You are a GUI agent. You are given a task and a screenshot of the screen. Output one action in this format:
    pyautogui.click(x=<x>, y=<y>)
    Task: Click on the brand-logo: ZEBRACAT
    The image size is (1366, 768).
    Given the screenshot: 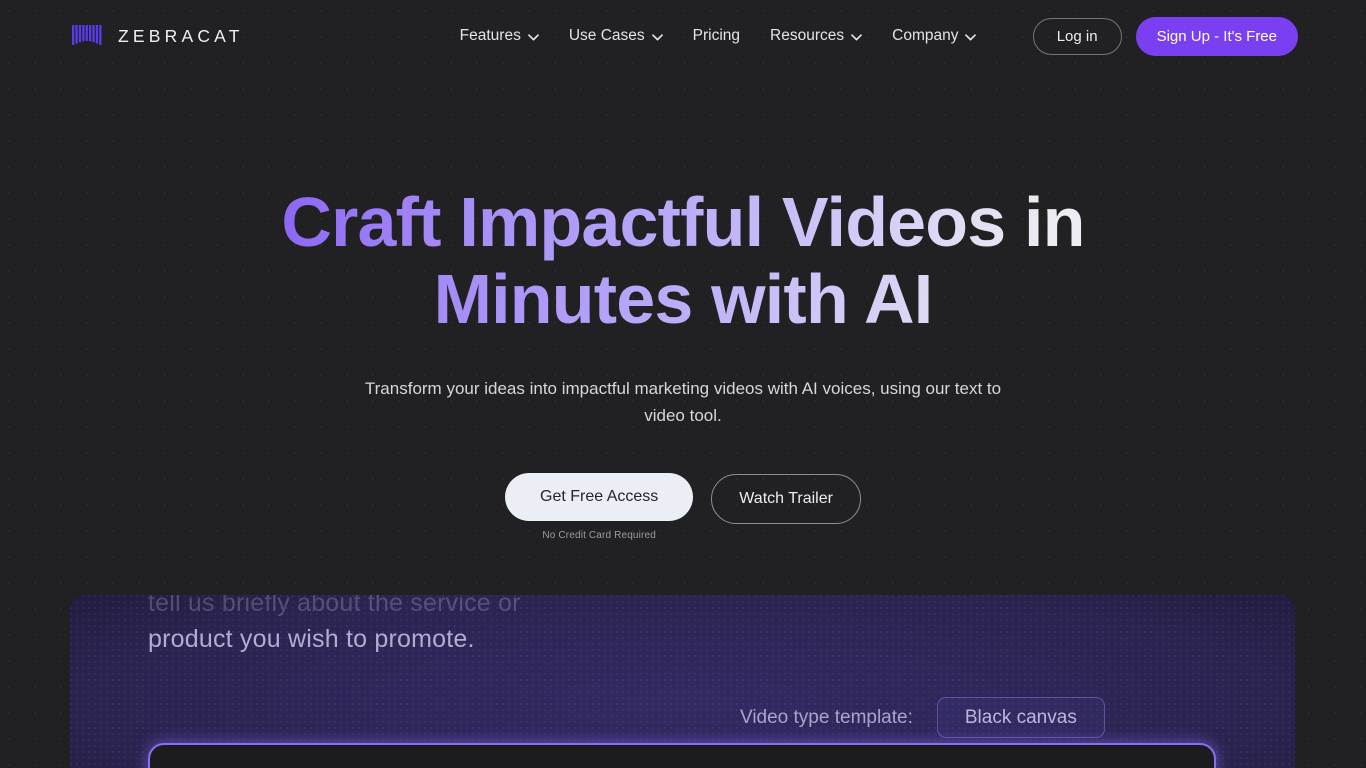 What is the action you would take?
    pyautogui.click(x=158, y=36)
    